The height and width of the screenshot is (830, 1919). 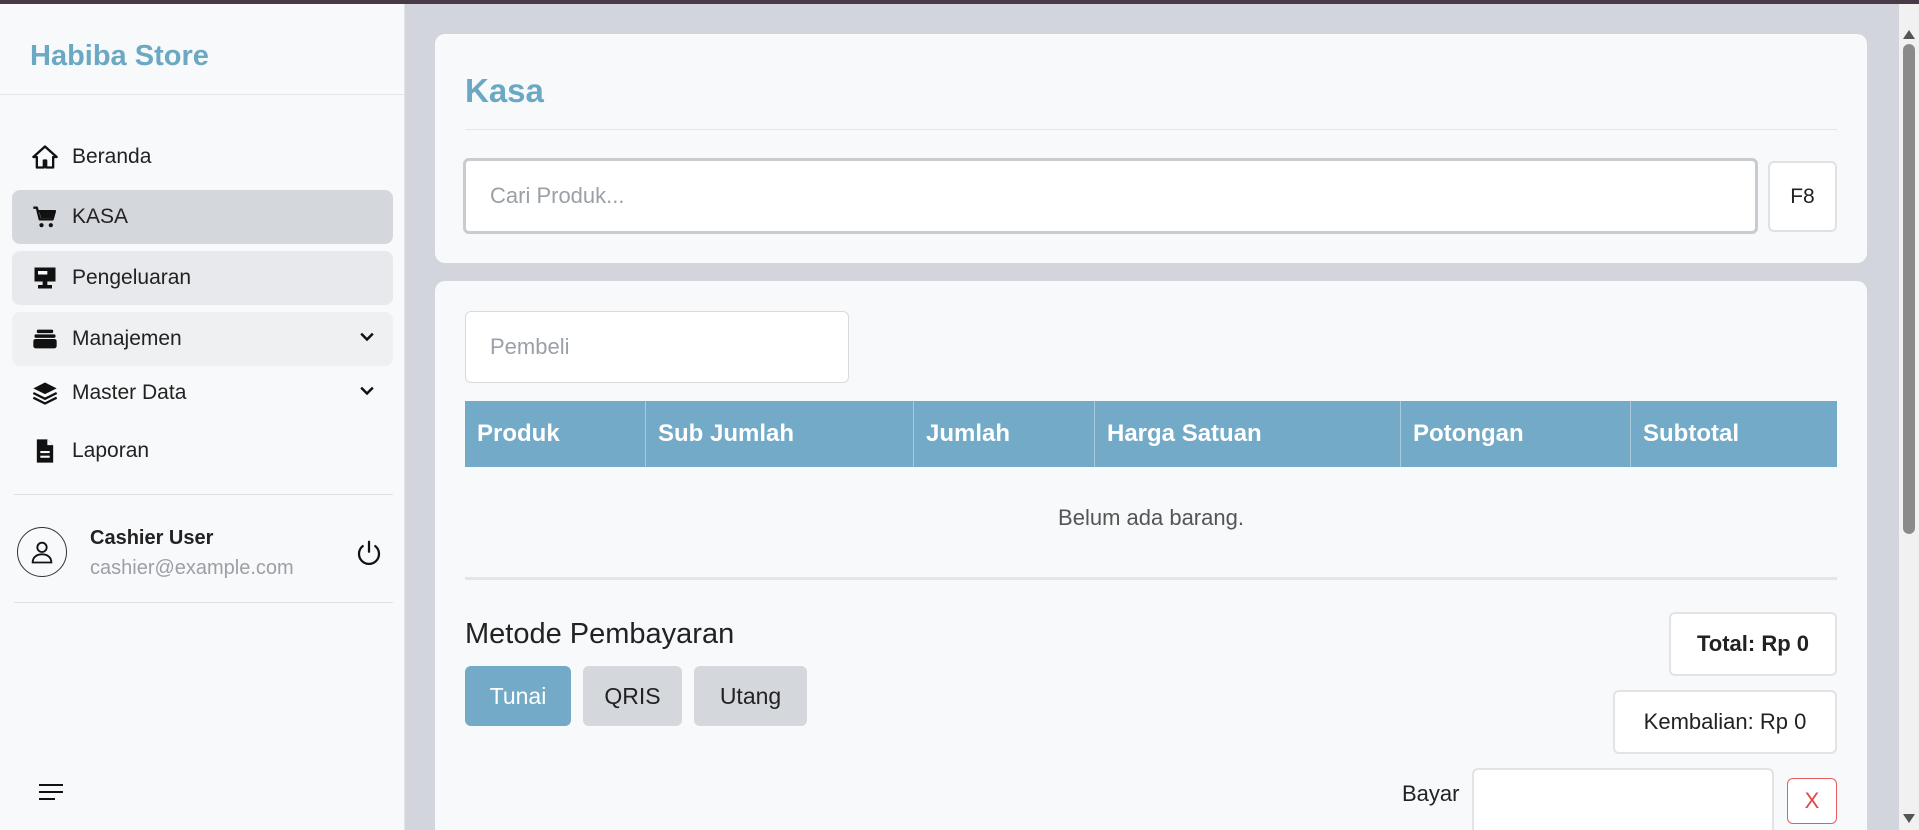 What do you see at coordinates (1909, 818) in the screenshot?
I see `scroll-down-arrow-icon` at bounding box center [1909, 818].